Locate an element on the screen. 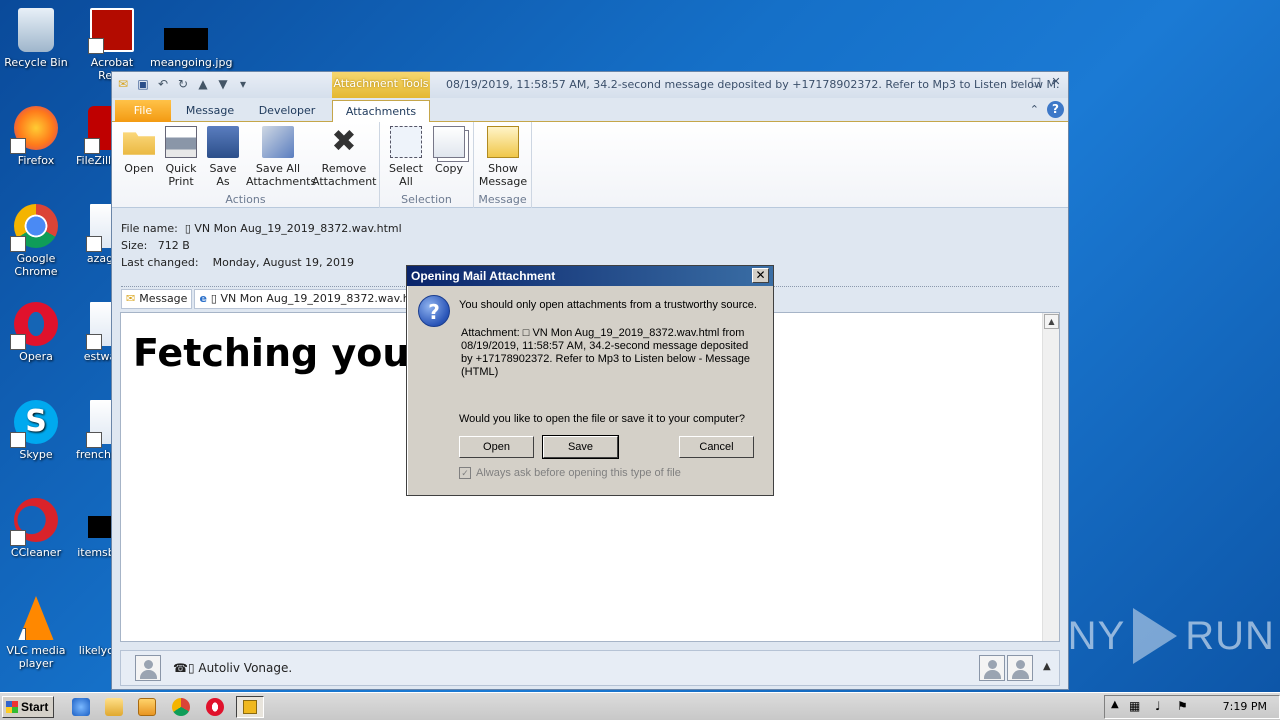  select-all-button: Select All is located at coordinates (406, 157).